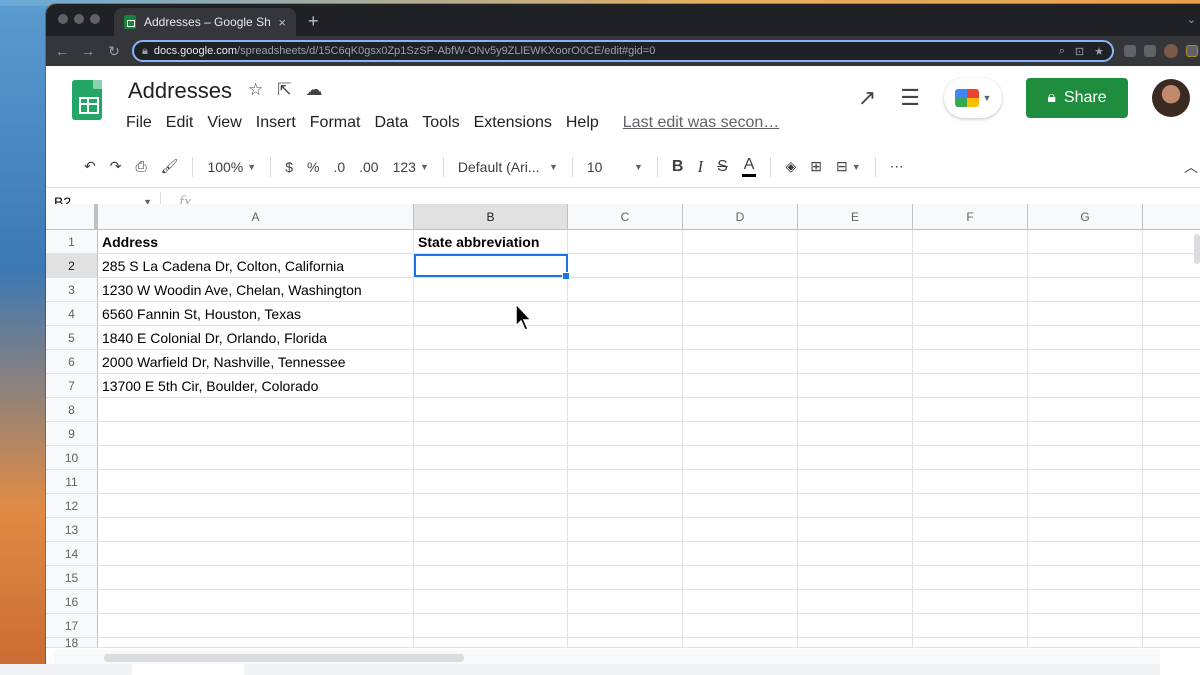 This screenshot has height=675, width=1200. What do you see at coordinates (491, 241) in the screenshot?
I see `cell-b1: State abbreviation` at bounding box center [491, 241].